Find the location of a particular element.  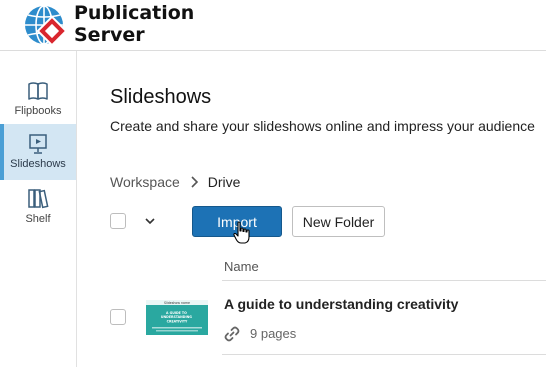

select-all-checkbox is located at coordinates (118, 221).